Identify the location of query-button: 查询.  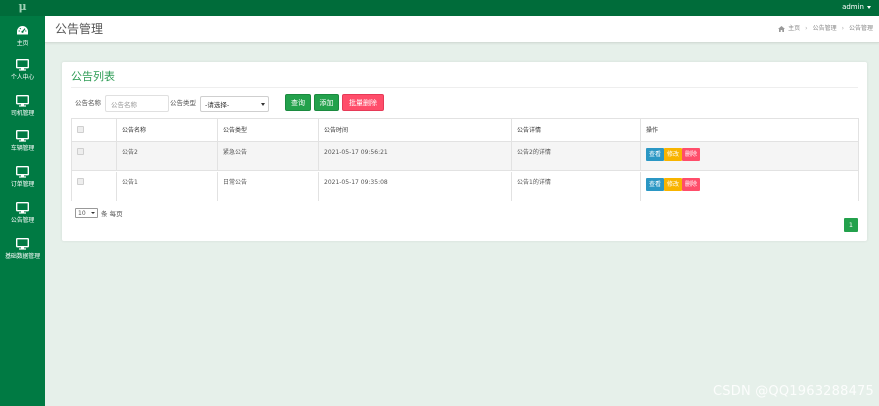
(298, 102).